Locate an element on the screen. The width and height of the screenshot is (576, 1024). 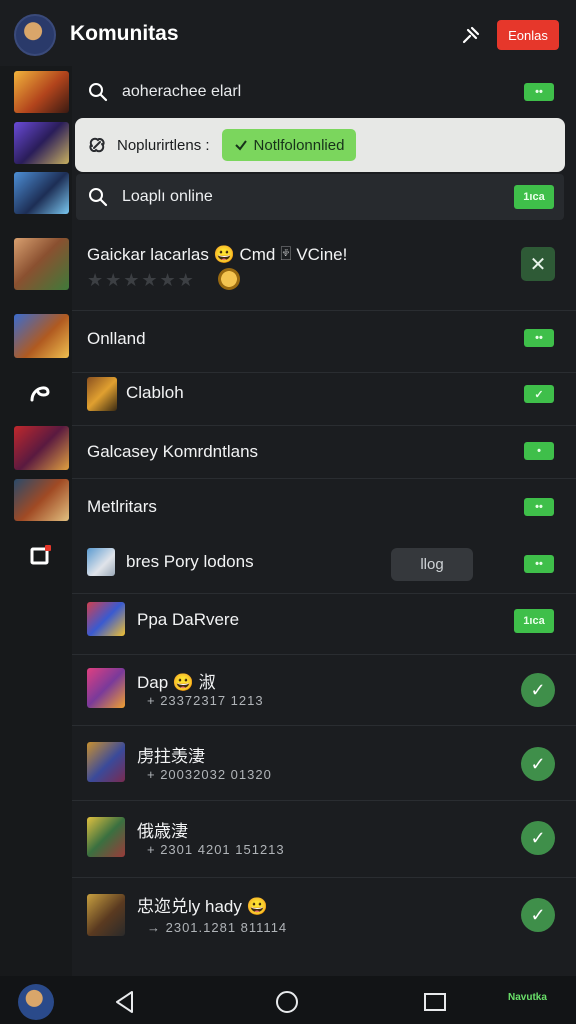
header-action-button: Eonlas is located at coordinates (528, 35).